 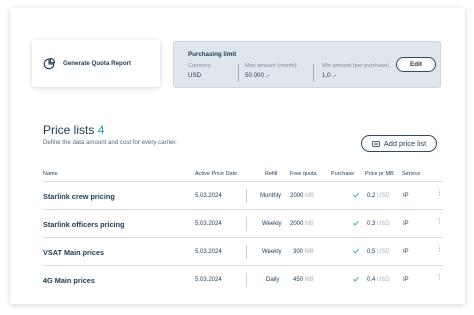 What do you see at coordinates (271, 71) in the screenshot?
I see `max-amount-field: Max amount (month) 50 000 .-` at bounding box center [271, 71].